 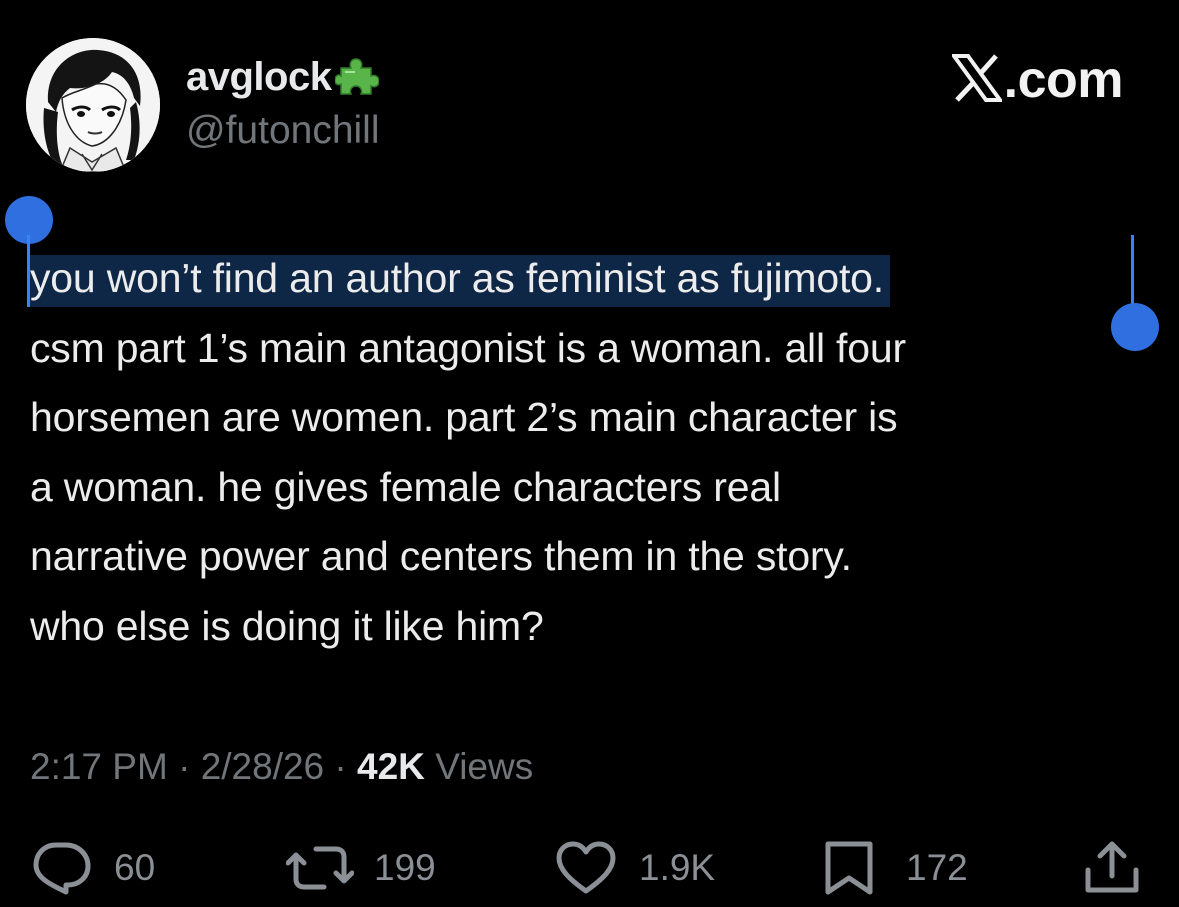 I want to click on x-logo-icon, so click(x=976, y=80).